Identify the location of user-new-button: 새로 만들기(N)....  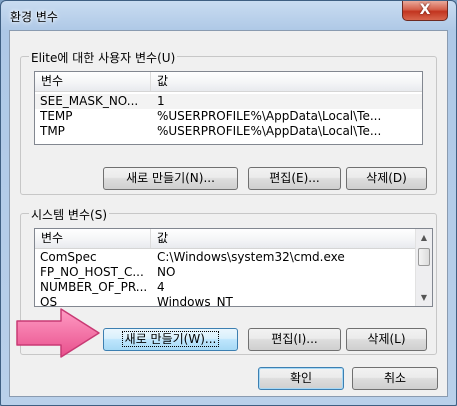
(170, 178).